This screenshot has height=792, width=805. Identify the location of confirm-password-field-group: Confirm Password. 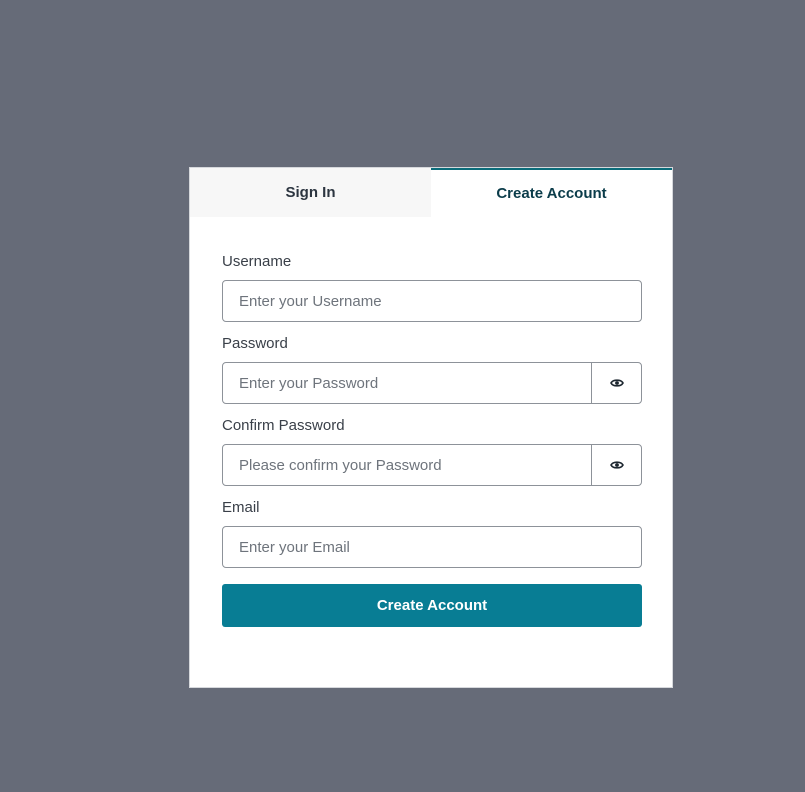
(432, 451).